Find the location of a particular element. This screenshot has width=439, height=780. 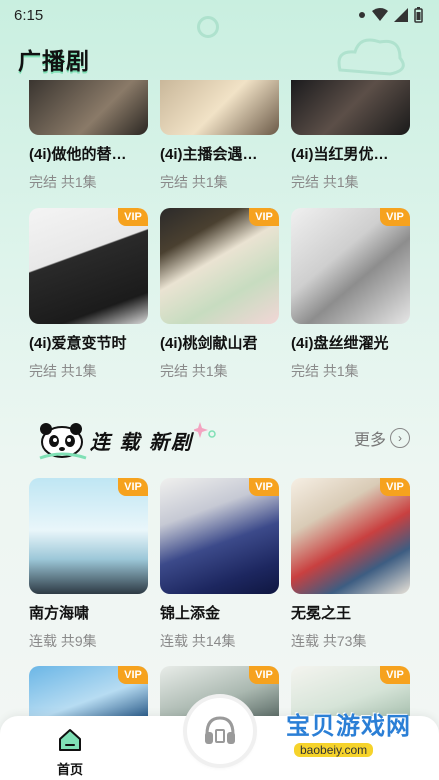

watermark-logo: 宝贝游戏网 baobeiy.com is located at coordinates (361, 734).